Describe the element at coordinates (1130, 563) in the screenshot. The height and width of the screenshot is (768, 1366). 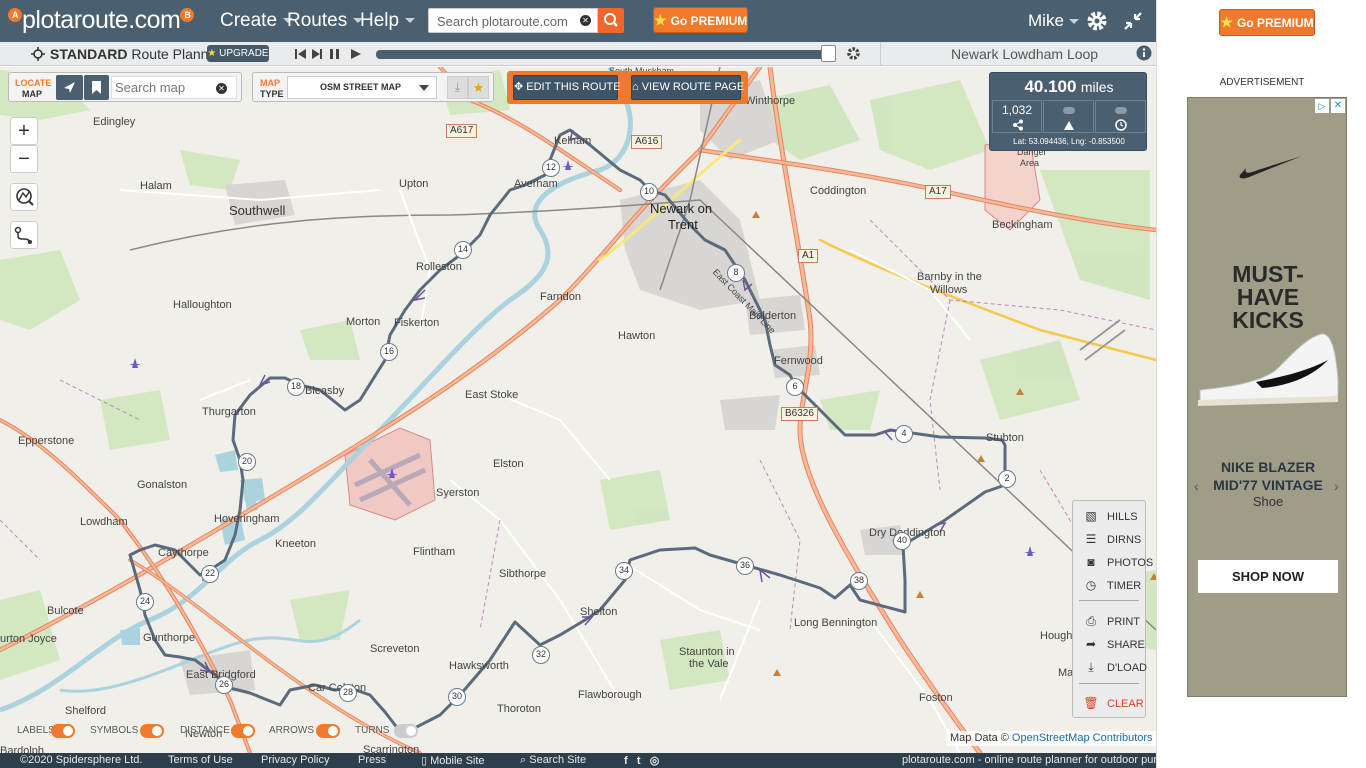
I see `photos-label: PHOTOS` at that location.